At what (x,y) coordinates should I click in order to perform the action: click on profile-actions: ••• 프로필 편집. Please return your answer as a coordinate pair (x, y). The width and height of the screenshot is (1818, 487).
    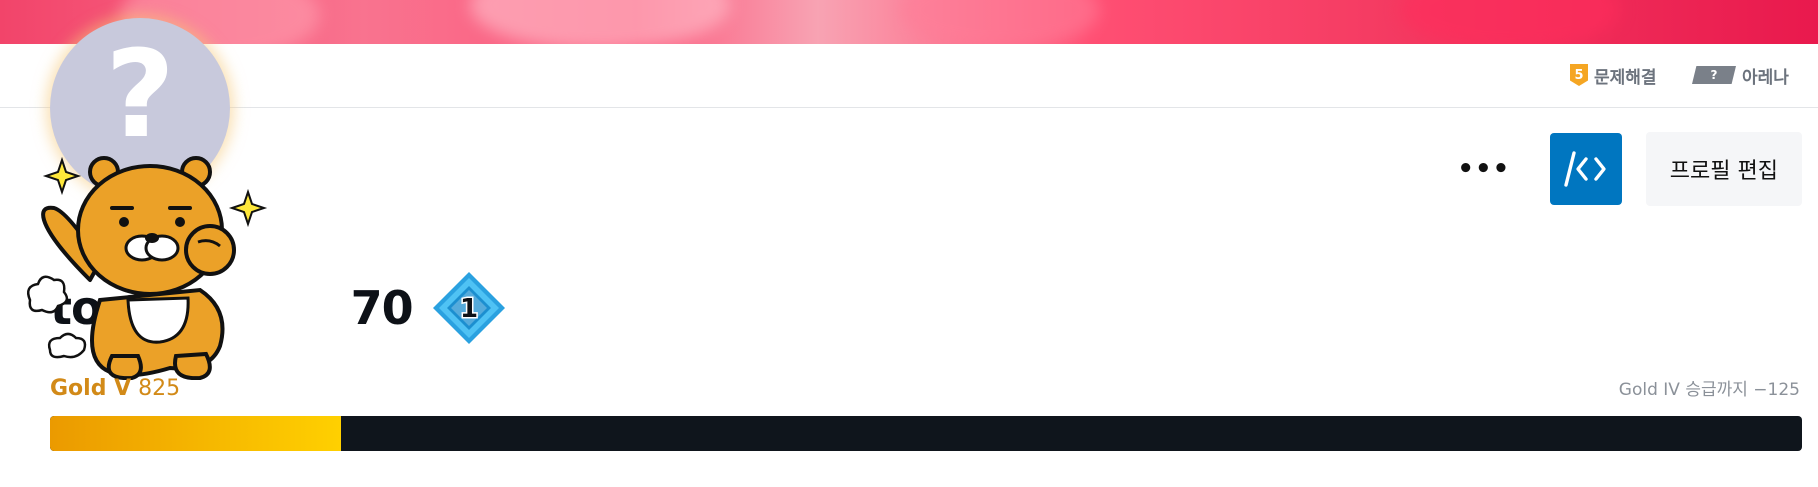
    Looking at the image, I should click on (1629, 169).